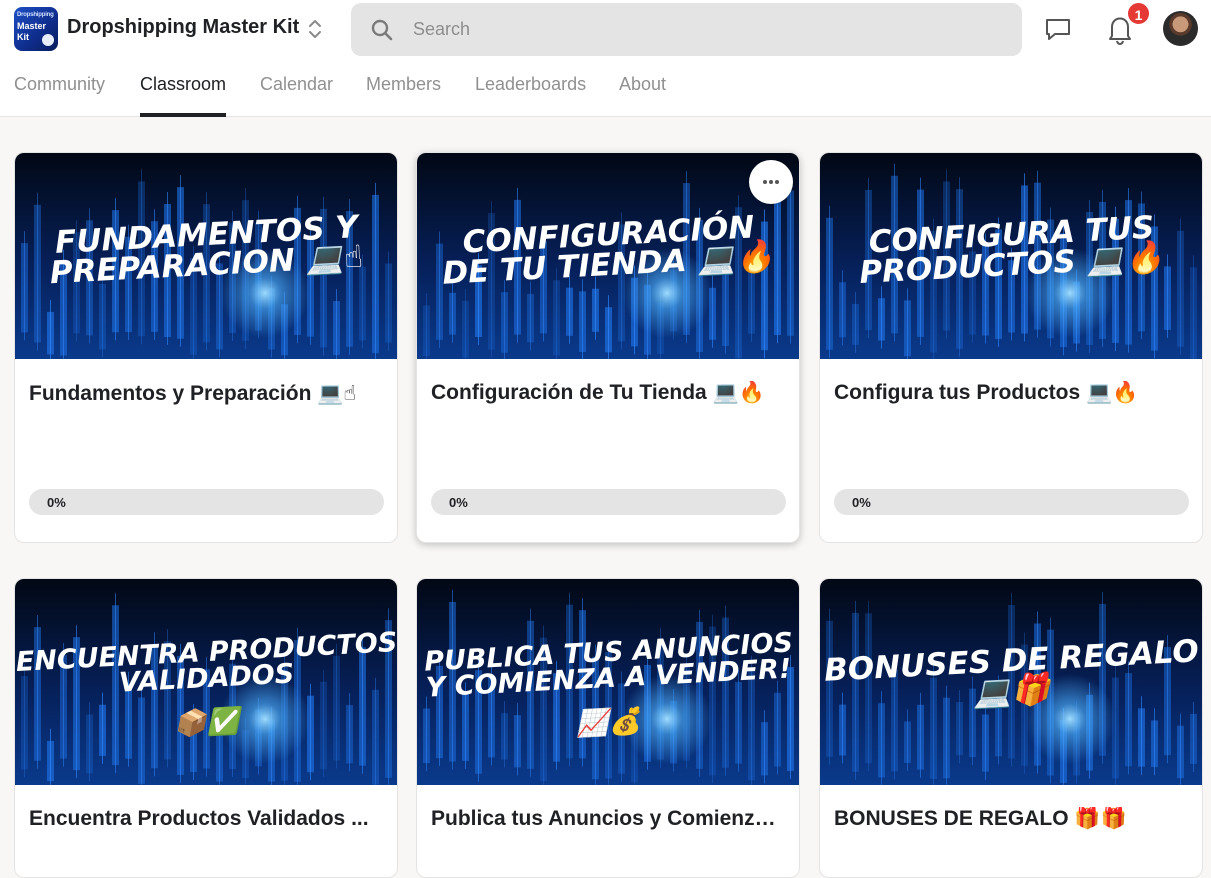  I want to click on course-banner-image: ENCUENTRA PRODUCTOS VALIDADOS 📦✅, so click(206, 682).